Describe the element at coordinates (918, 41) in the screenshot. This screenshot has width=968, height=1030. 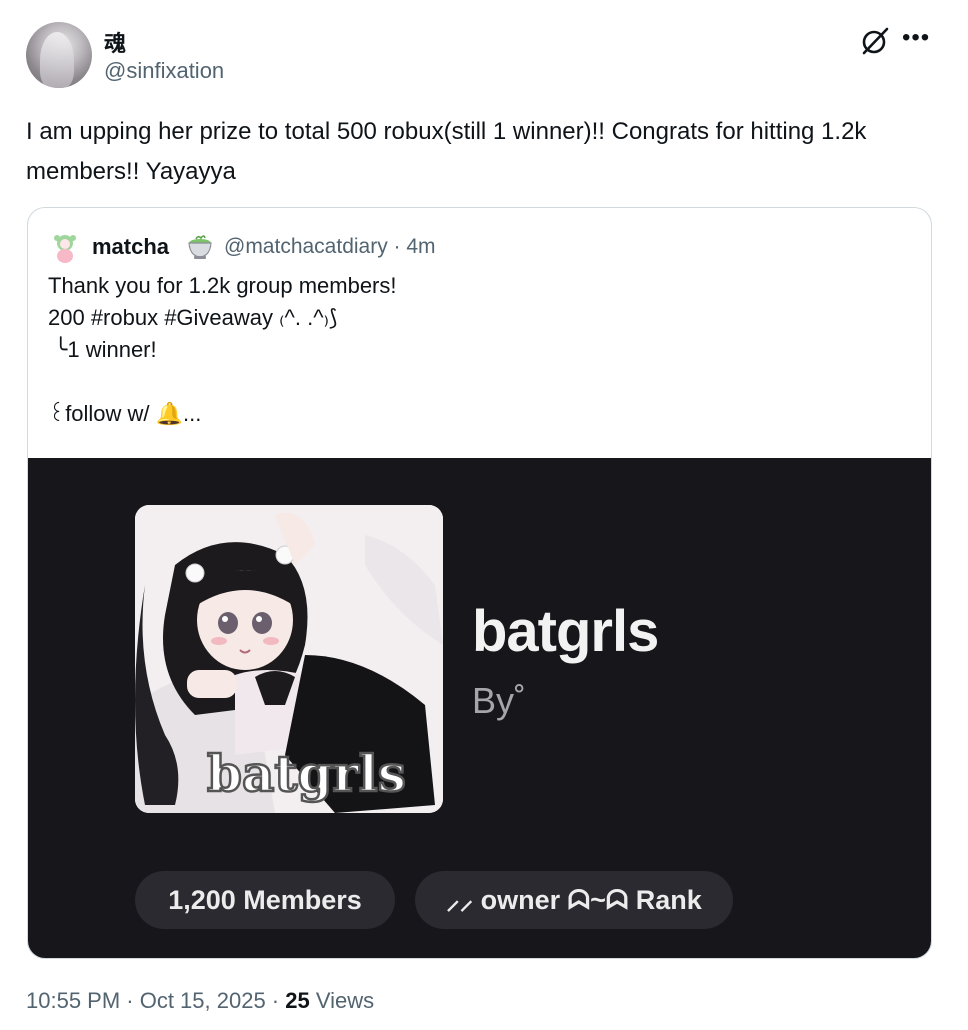
I see `more-horizontal-icon: •••` at that location.